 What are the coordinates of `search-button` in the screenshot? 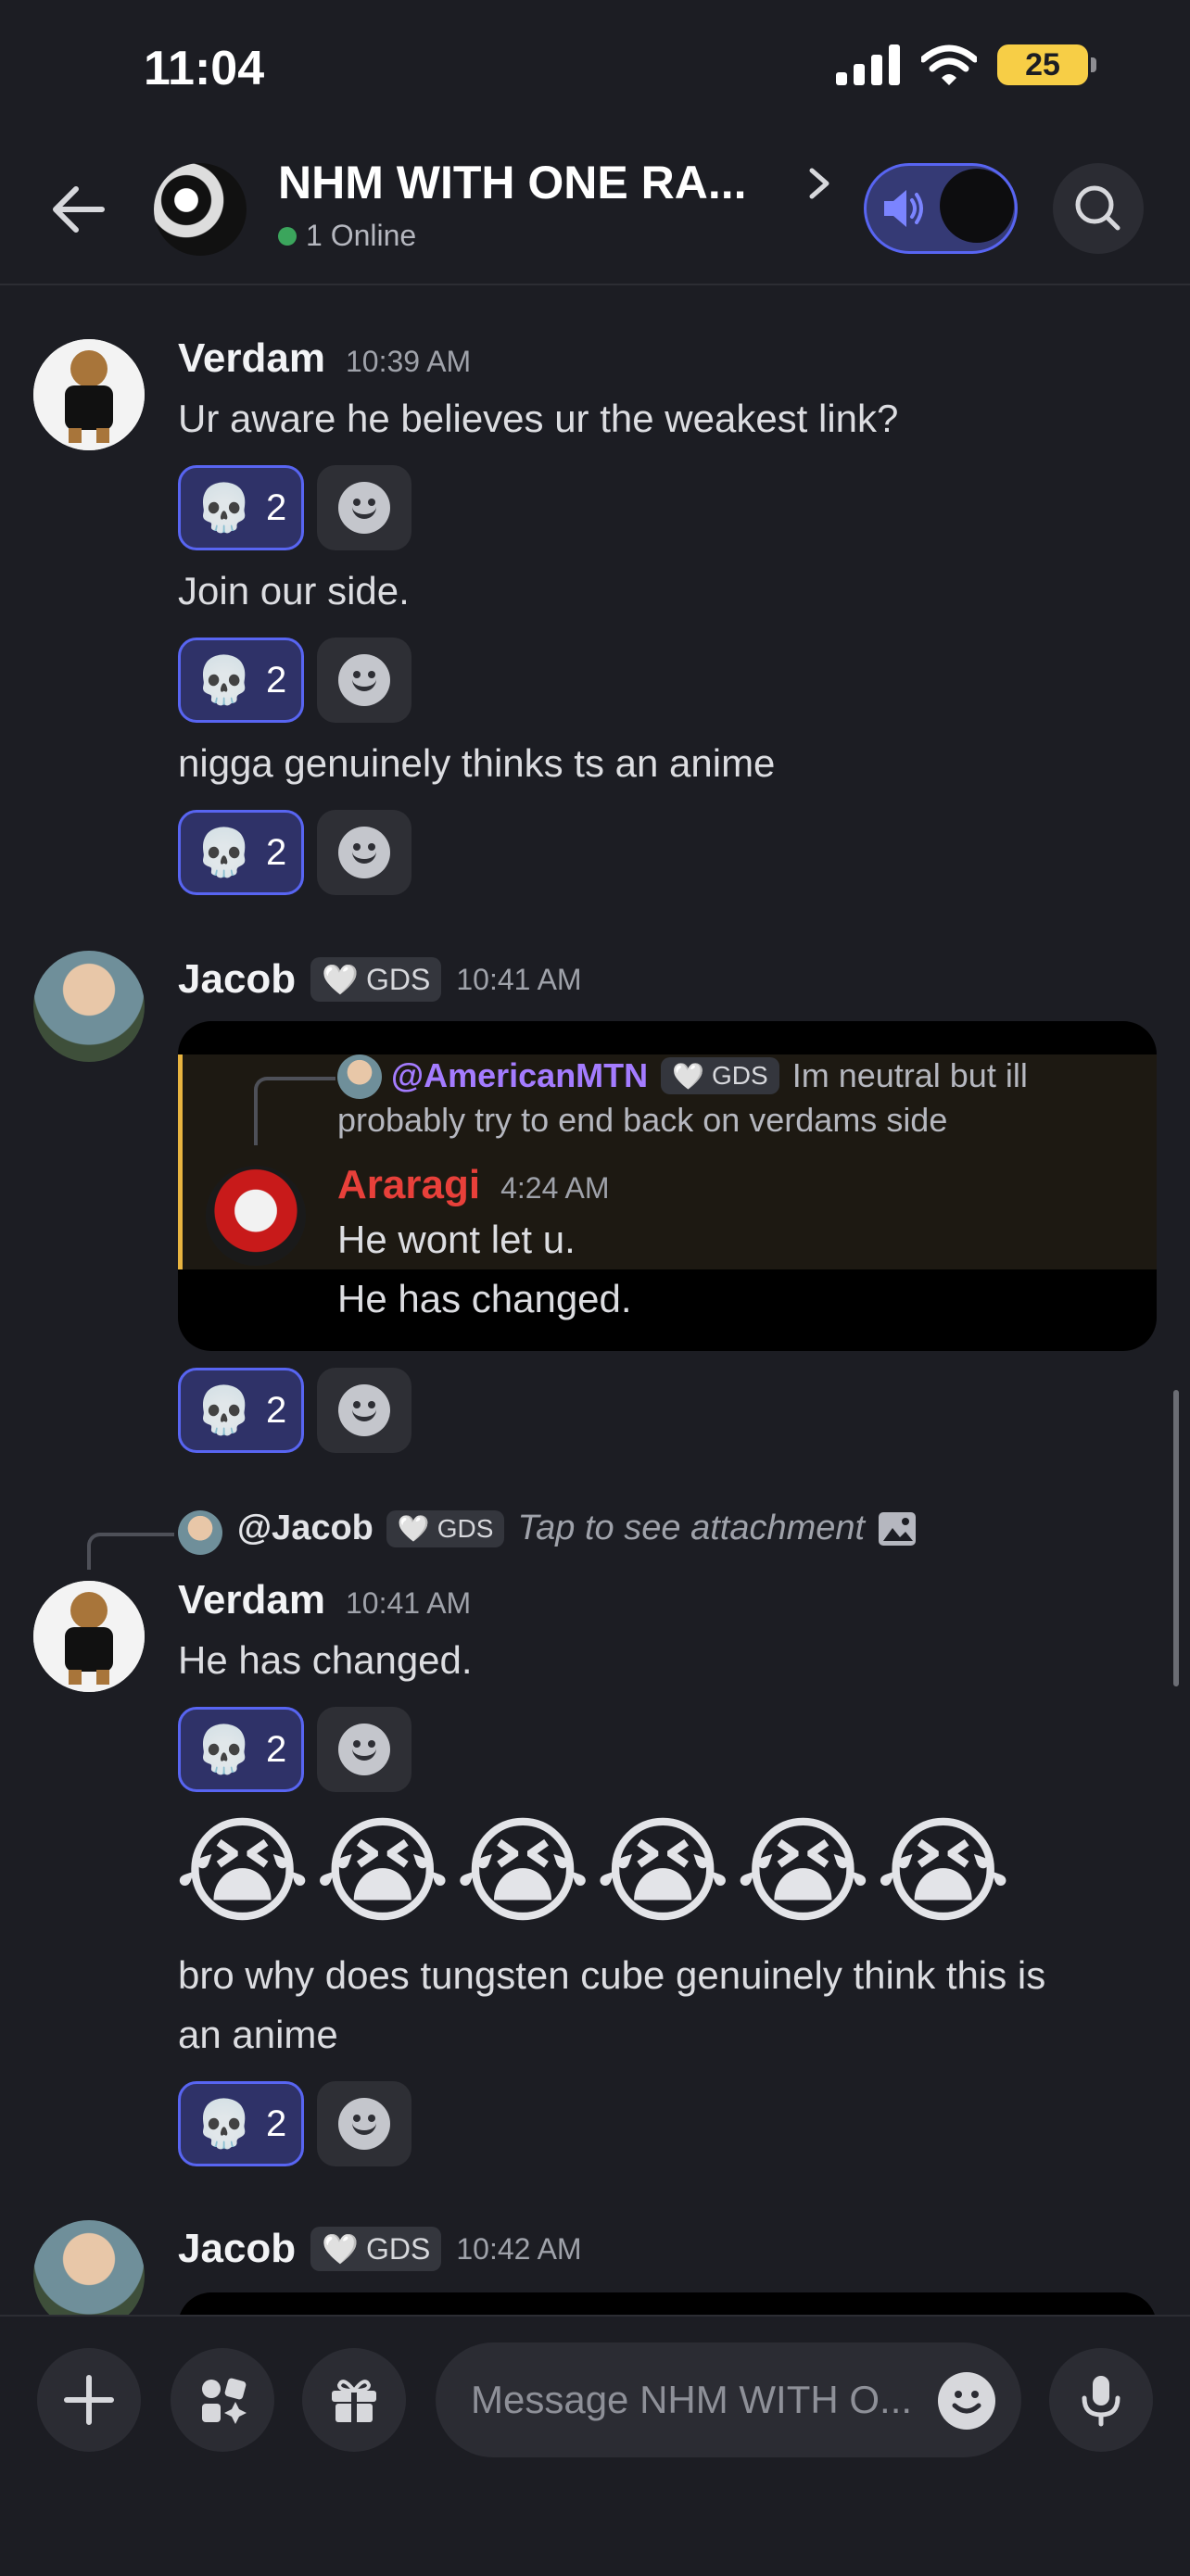 It's located at (1098, 208).